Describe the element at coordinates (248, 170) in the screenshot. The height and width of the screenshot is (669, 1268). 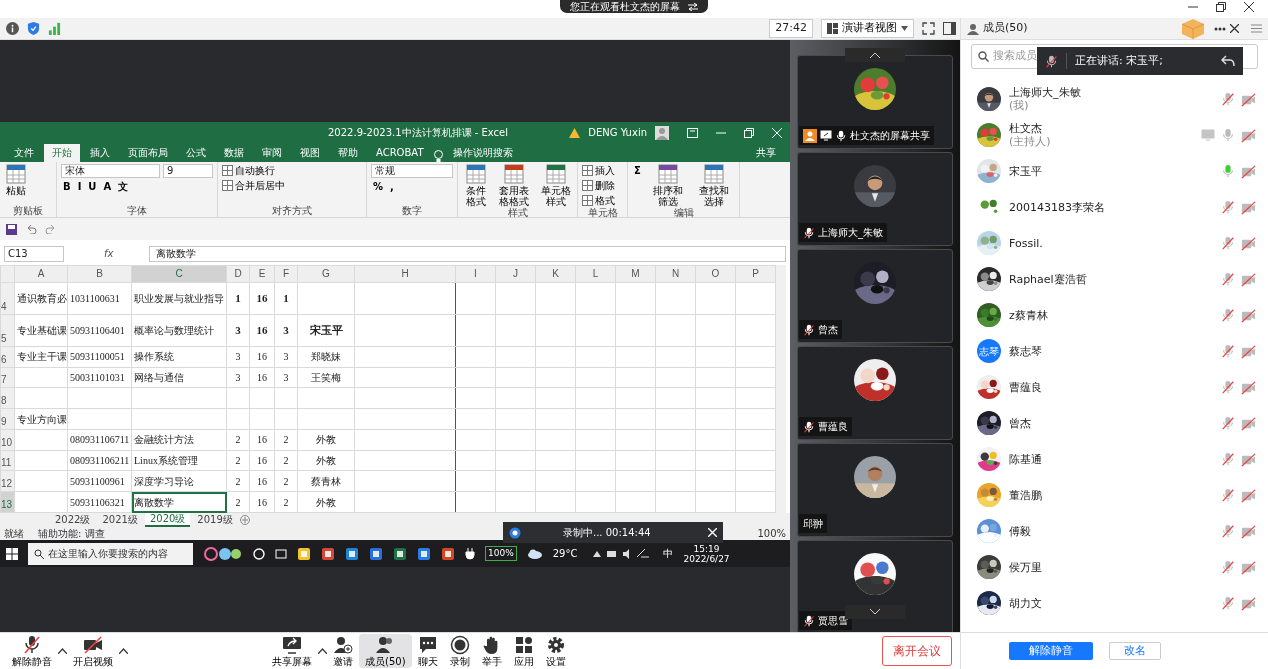
I see `ribbon-button: 自动换行` at that location.